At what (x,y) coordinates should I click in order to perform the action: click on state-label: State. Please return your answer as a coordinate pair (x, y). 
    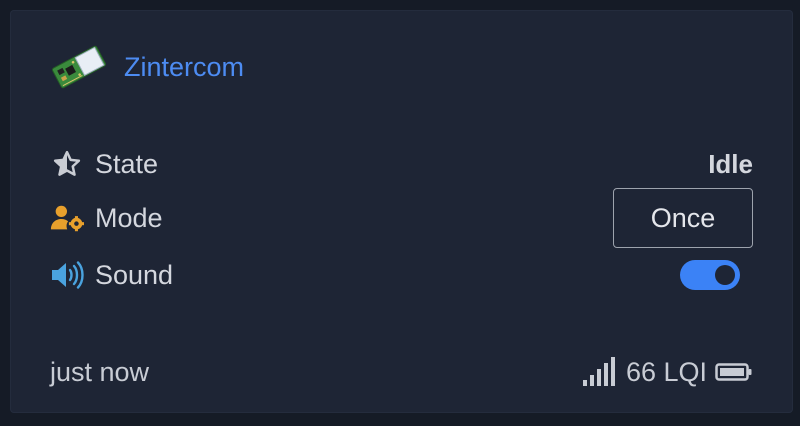
    Looking at the image, I should click on (127, 163).